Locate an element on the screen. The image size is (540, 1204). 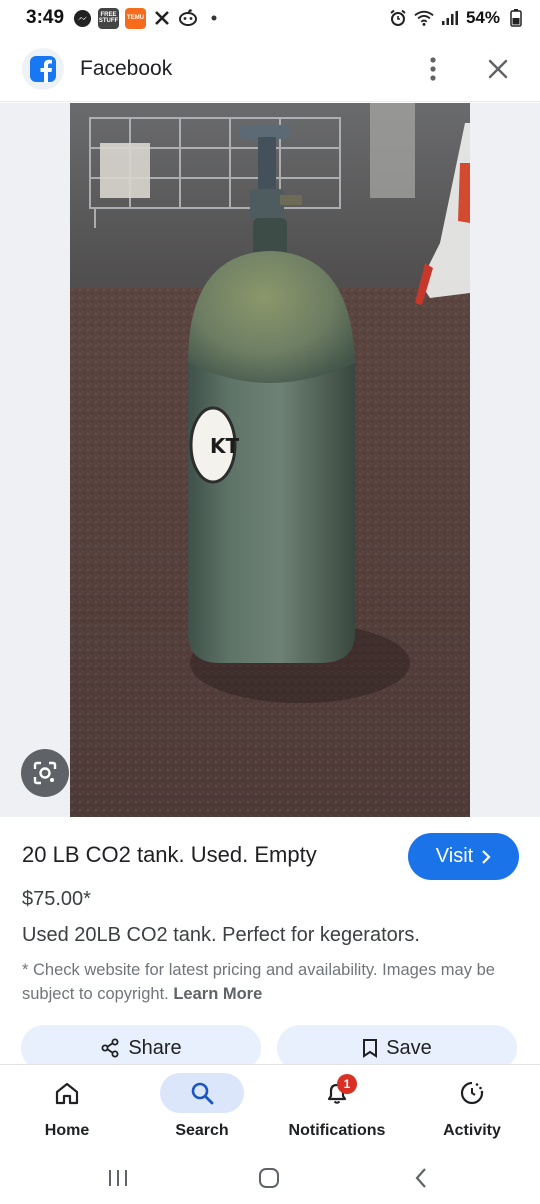
temu-app-icon: TEMU is located at coordinates (136, 18).